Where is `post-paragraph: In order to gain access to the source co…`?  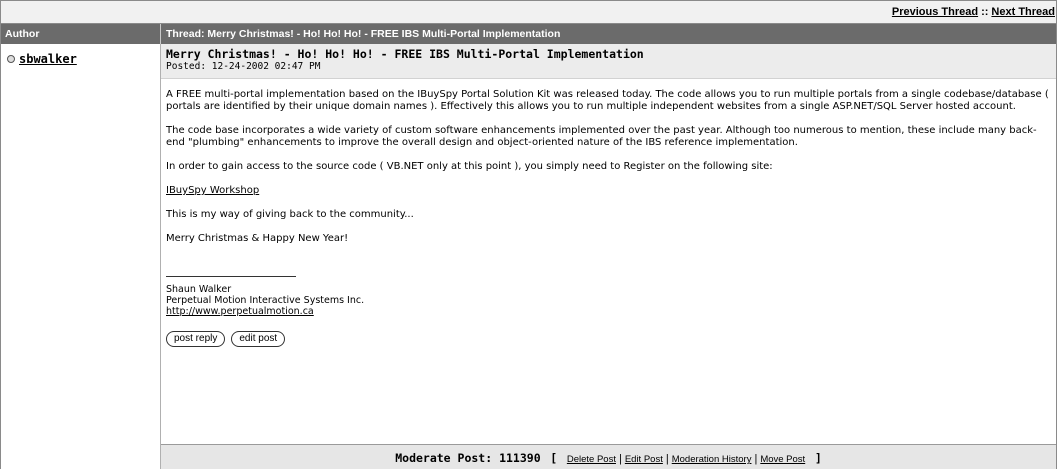 post-paragraph: In order to gain access to the source co… is located at coordinates (469, 166).